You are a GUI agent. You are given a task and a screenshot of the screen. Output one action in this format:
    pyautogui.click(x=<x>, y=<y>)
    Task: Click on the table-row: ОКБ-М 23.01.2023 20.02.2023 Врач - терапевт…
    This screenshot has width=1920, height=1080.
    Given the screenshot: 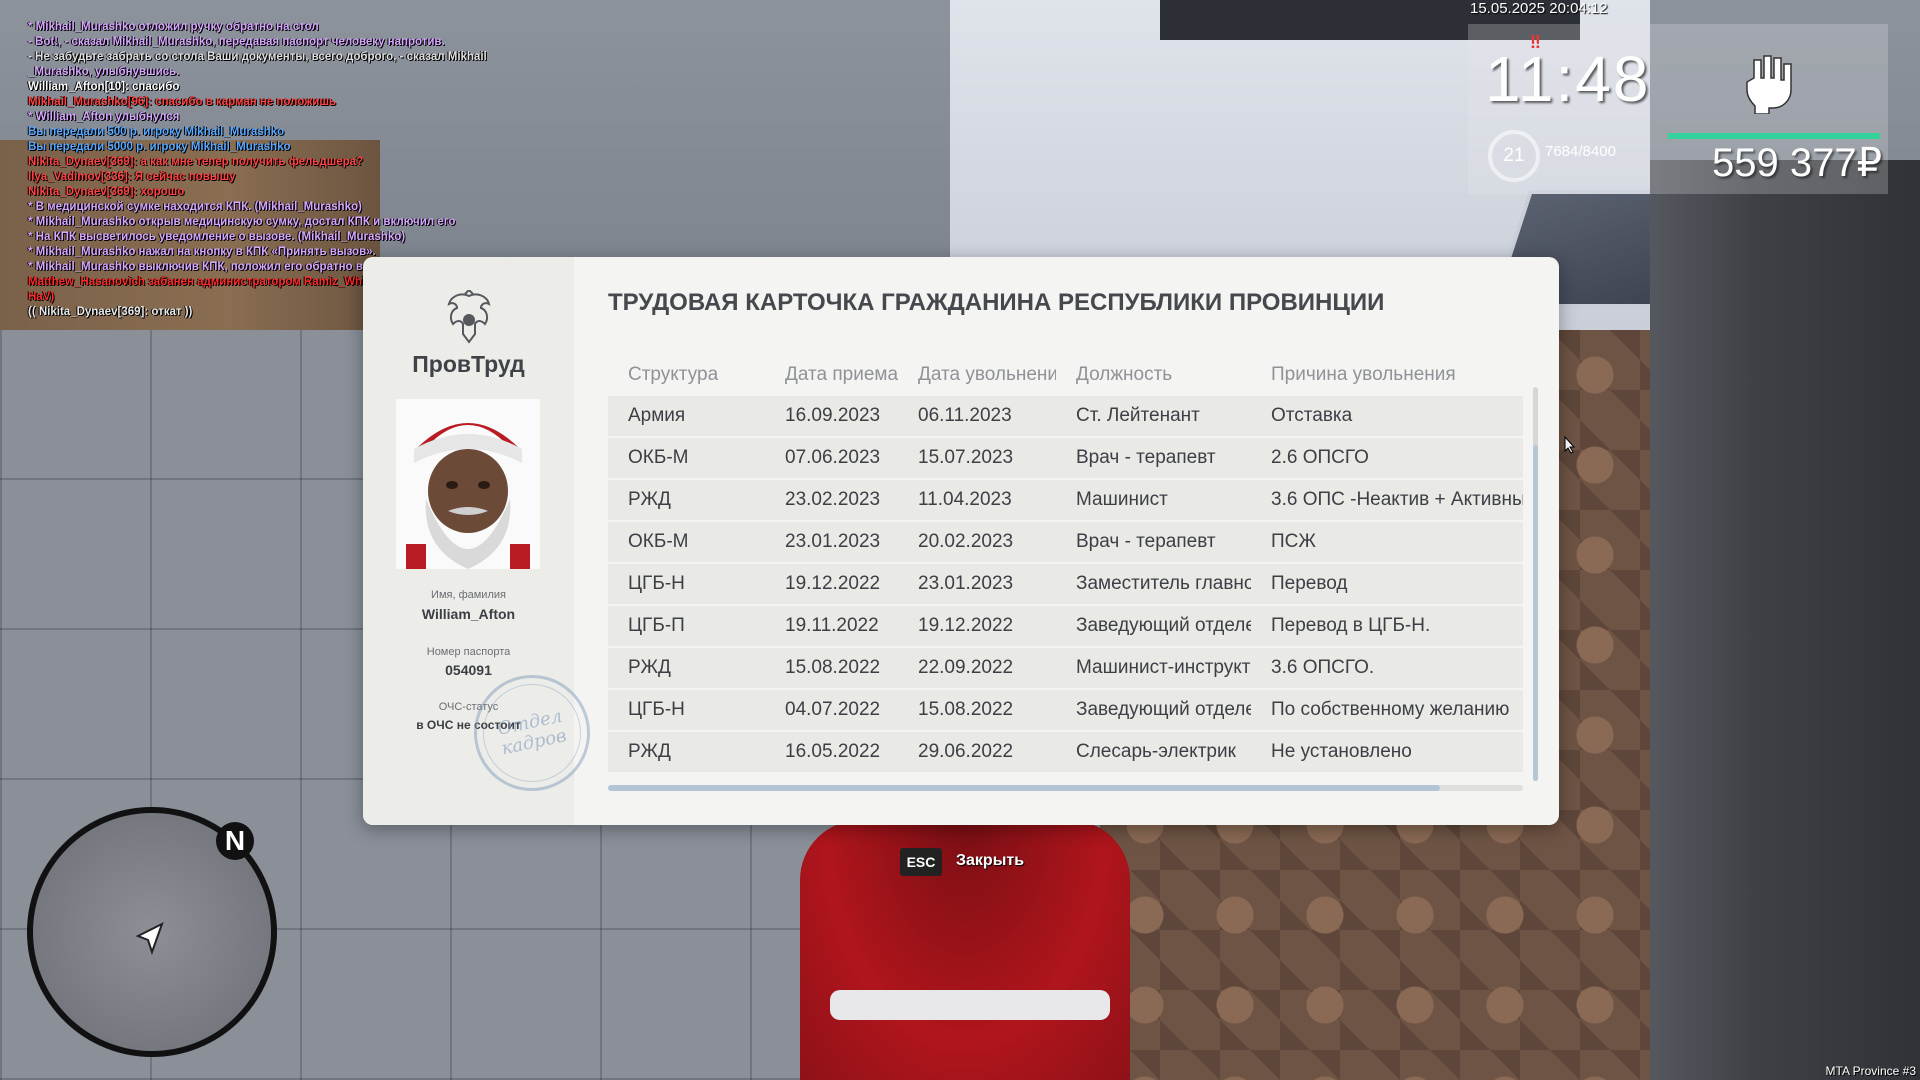 What is the action you would take?
    pyautogui.click(x=1065, y=542)
    